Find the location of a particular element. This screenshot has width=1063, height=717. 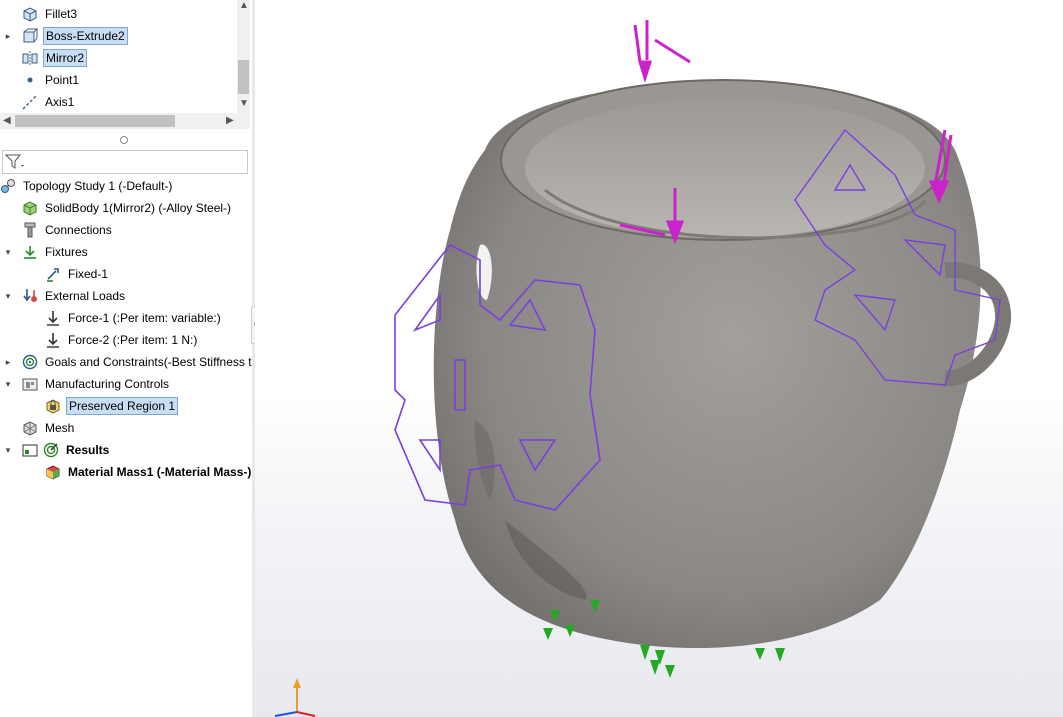

tree-item-label: External Loads is located at coordinates (85, 296).